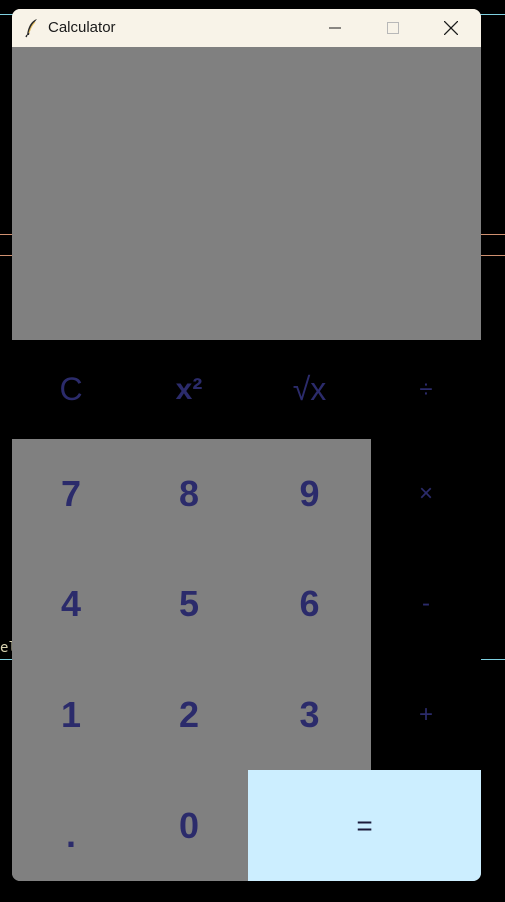 Image resolution: width=505 pixels, height=902 pixels. What do you see at coordinates (71, 825) in the screenshot?
I see `decimal-button: .` at bounding box center [71, 825].